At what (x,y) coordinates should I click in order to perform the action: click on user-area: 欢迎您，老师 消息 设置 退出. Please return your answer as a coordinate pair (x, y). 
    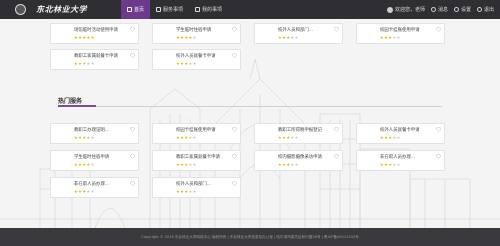
    Looking at the image, I should click on (440, 9).